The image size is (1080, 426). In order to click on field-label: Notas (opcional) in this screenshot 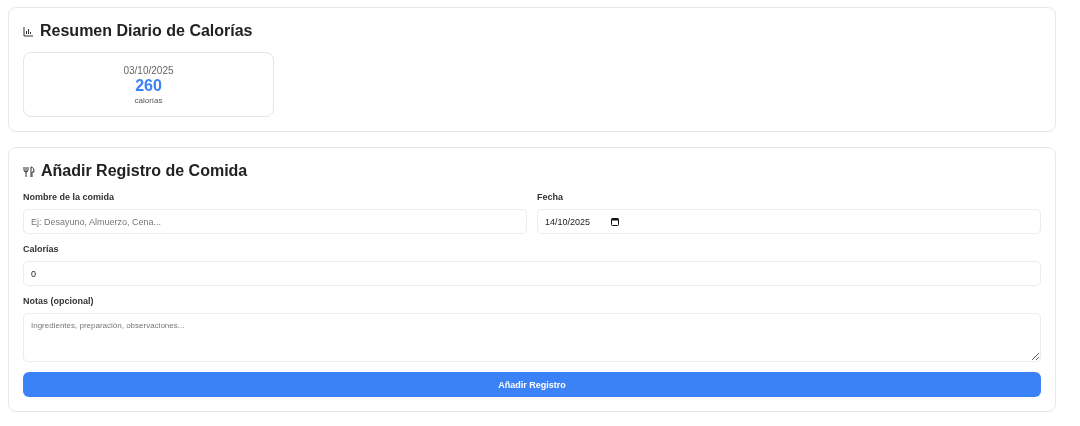, I will do `click(59, 301)`.